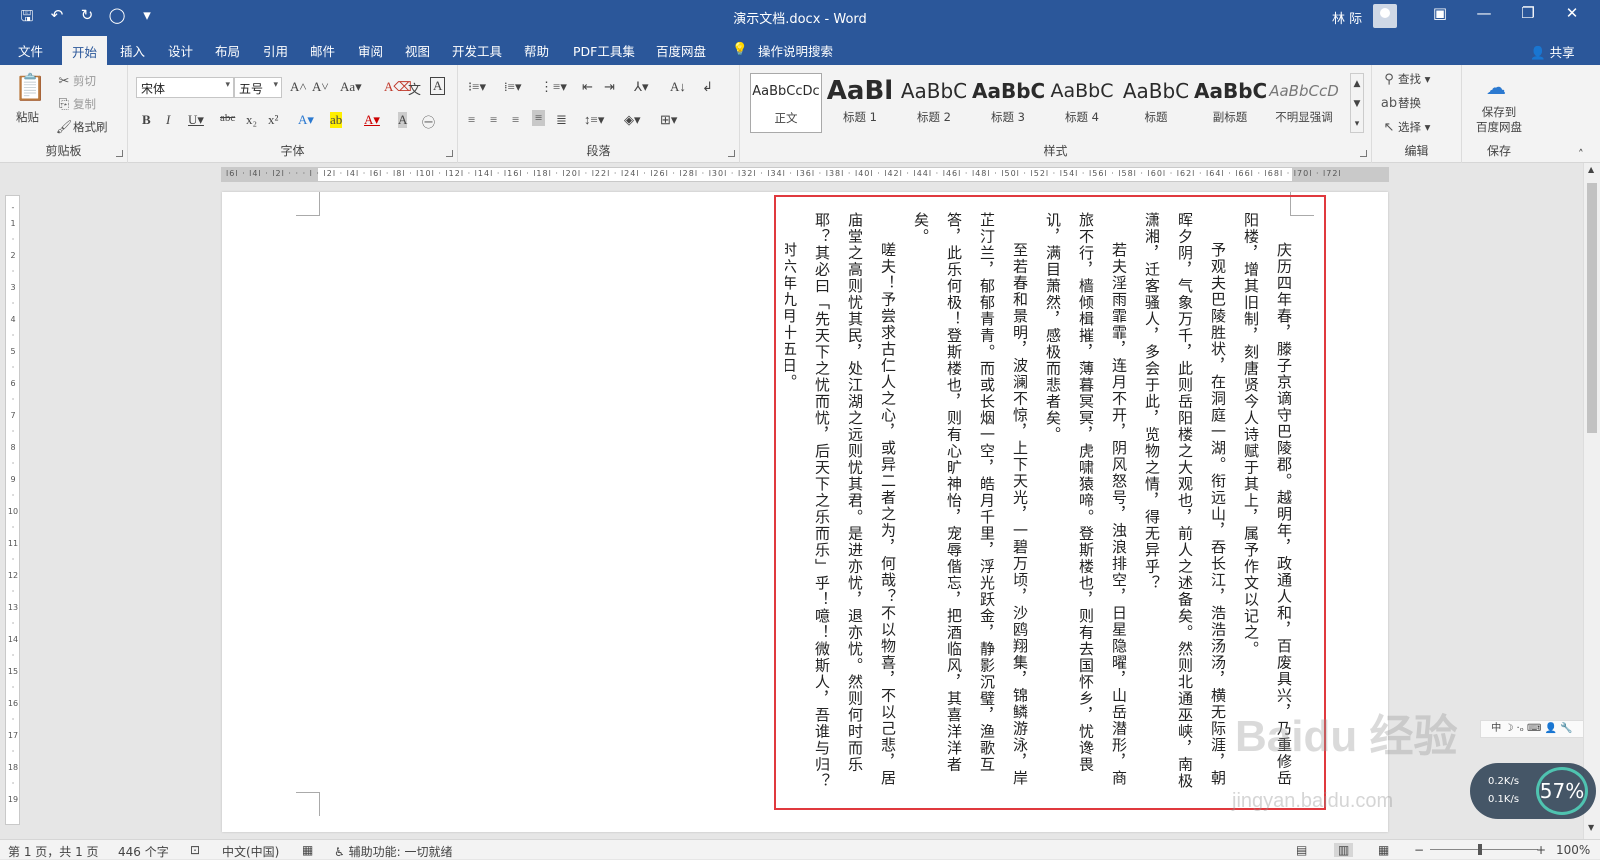  What do you see at coordinates (275, 50) in the screenshot?
I see `tab-references: 引用` at bounding box center [275, 50].